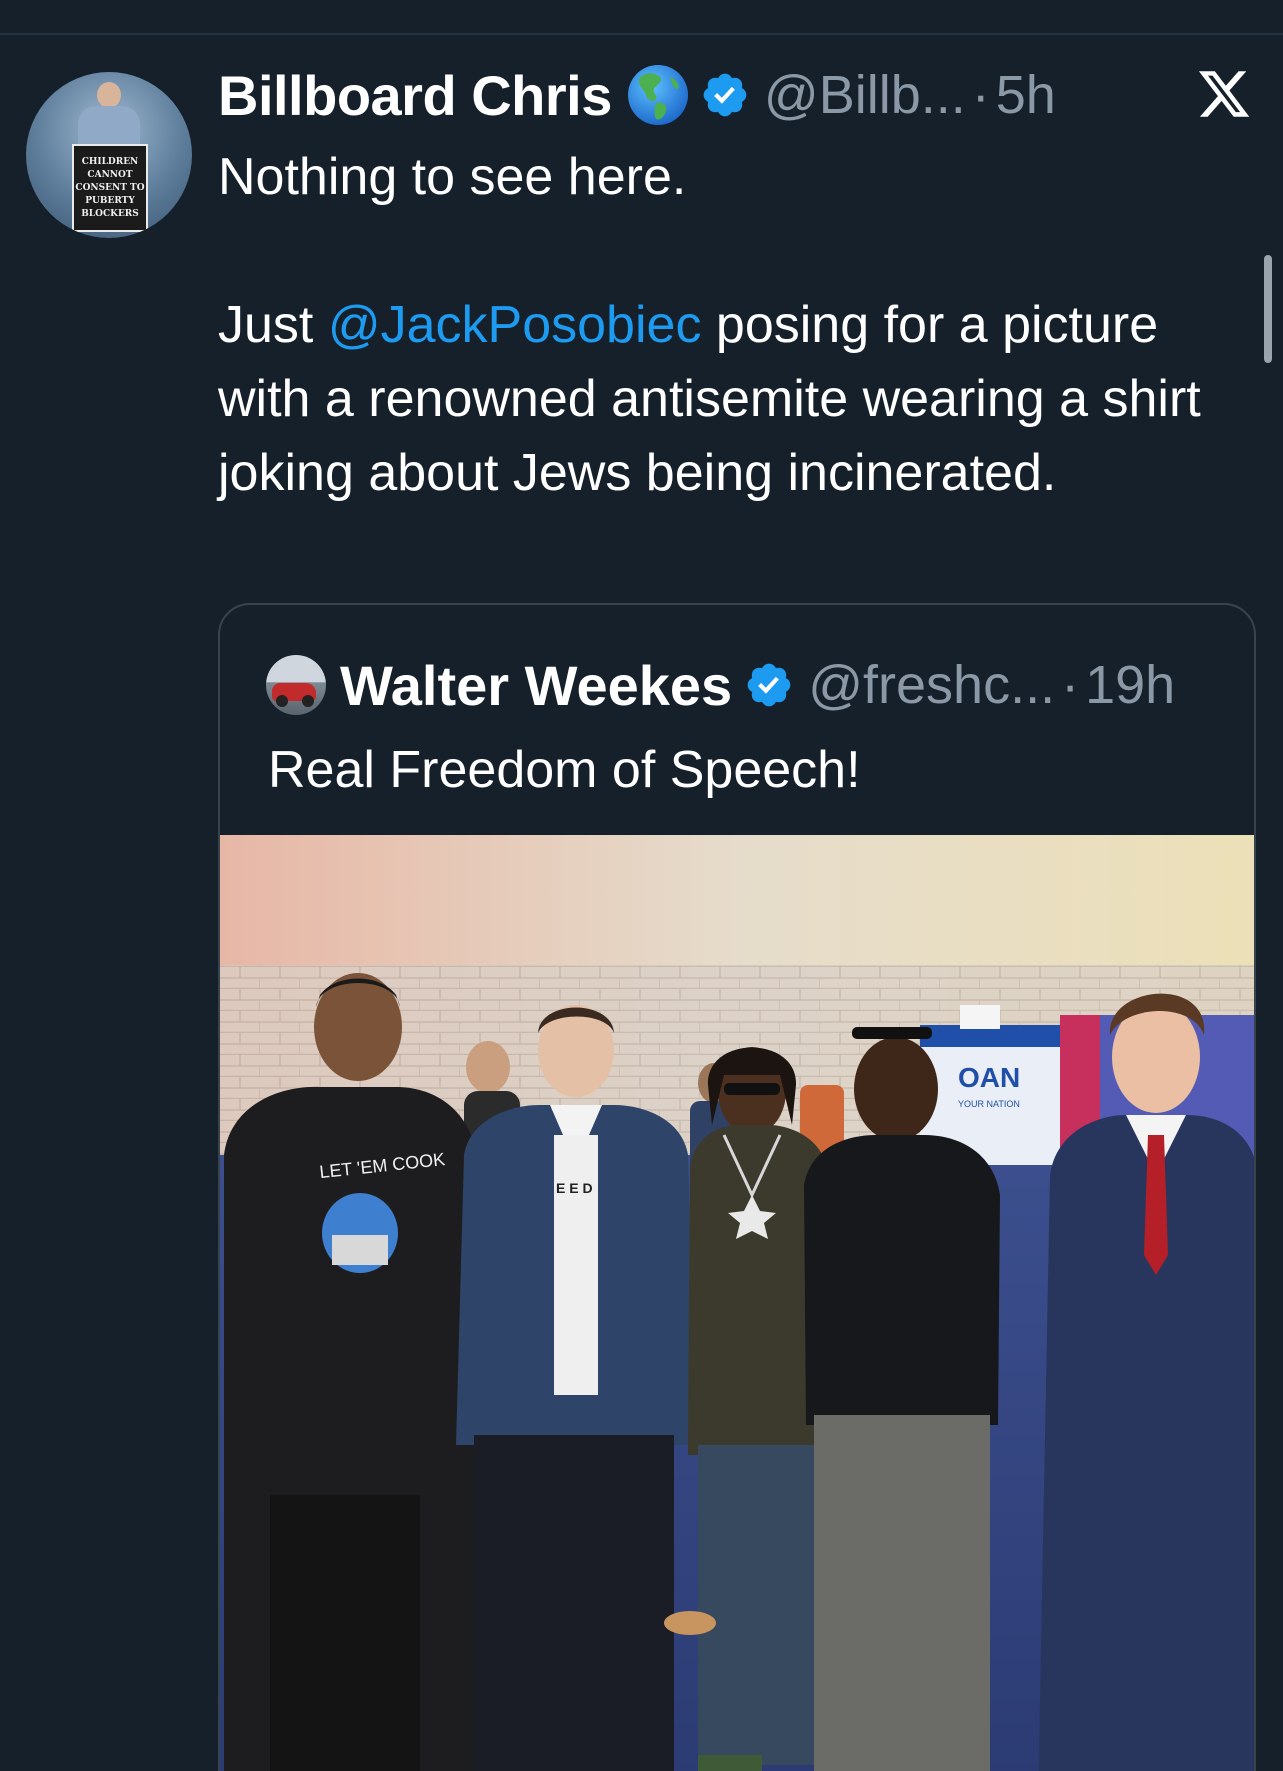 The width and height of the screenshot is (1283, 1771). What do you see at coordinates (536, 685) in the screenshot?
I see `quoted-author-display-name: Walter Weekes` at bounding box center [536, 685].